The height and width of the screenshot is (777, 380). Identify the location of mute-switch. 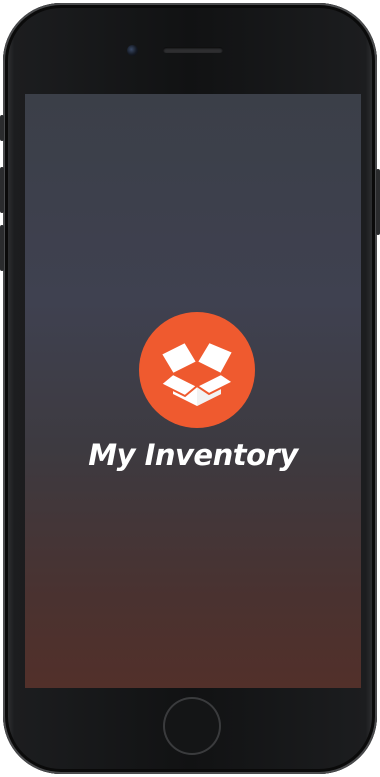
(2, 128).